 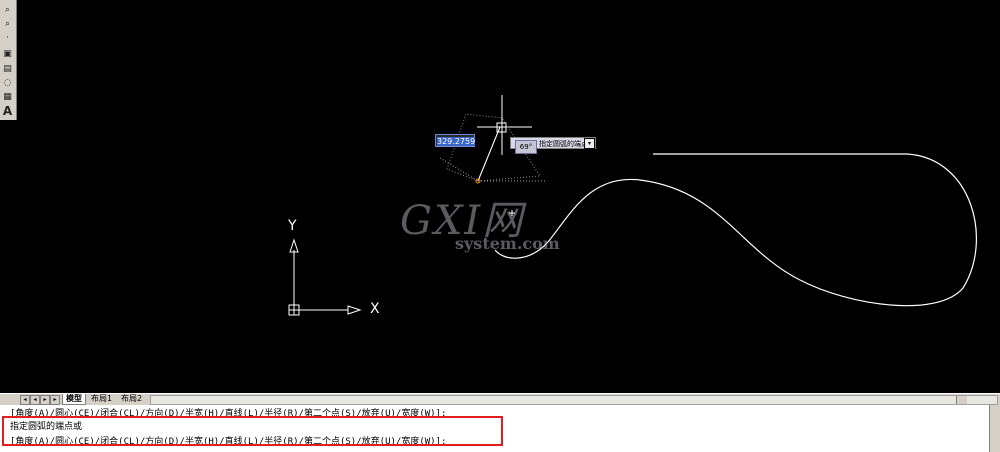 What do you see at coordinates (74, 399) in the screenshot?
I see `tab-model: 模型` at bounding box center [74, 399].